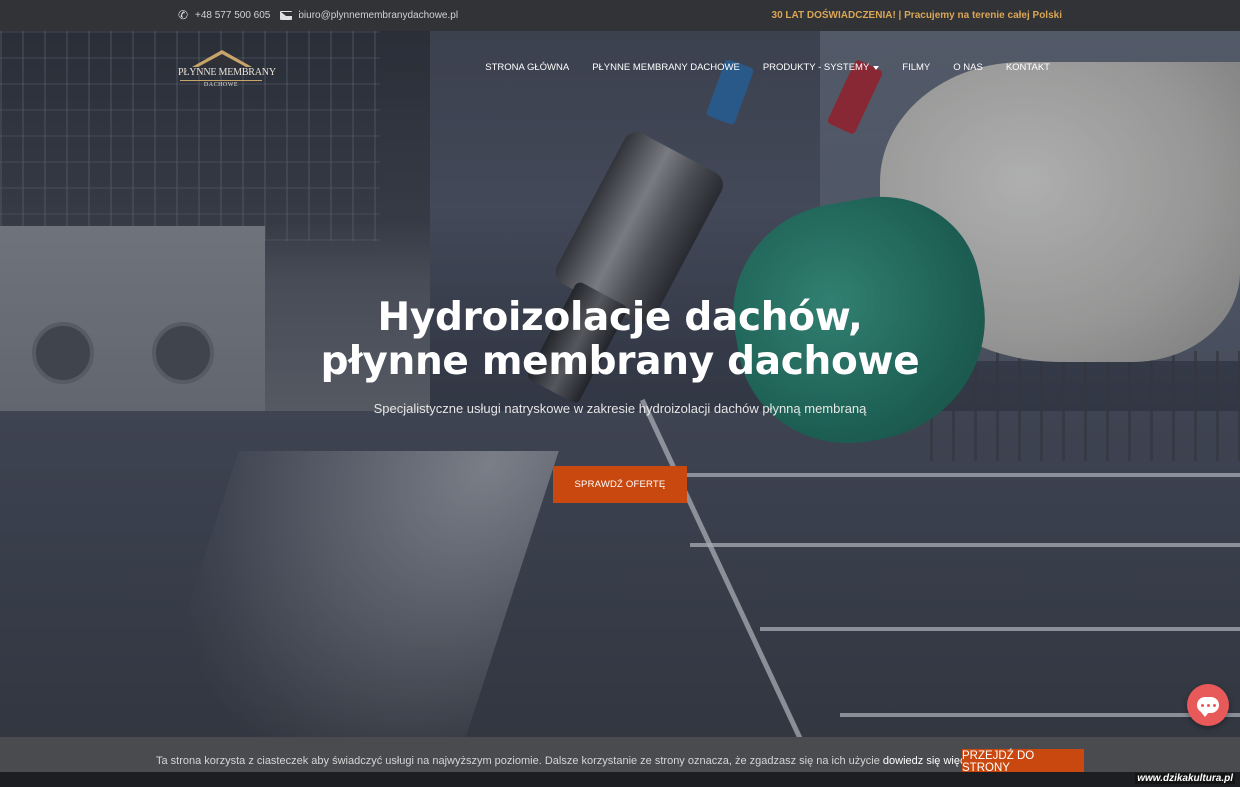 The width and height of the screenshot is (1240, 787). I want to click on nav-label: PRODUKTY - SYSTEMY, so click(816, 67).